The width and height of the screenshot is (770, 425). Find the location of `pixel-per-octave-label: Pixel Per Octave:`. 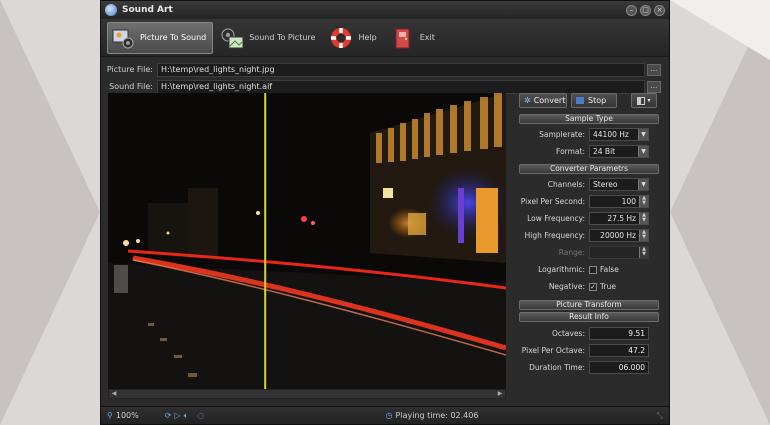

pixel-per-octave-label: Pixel Per Octave: is located at coordinates (553, 350).